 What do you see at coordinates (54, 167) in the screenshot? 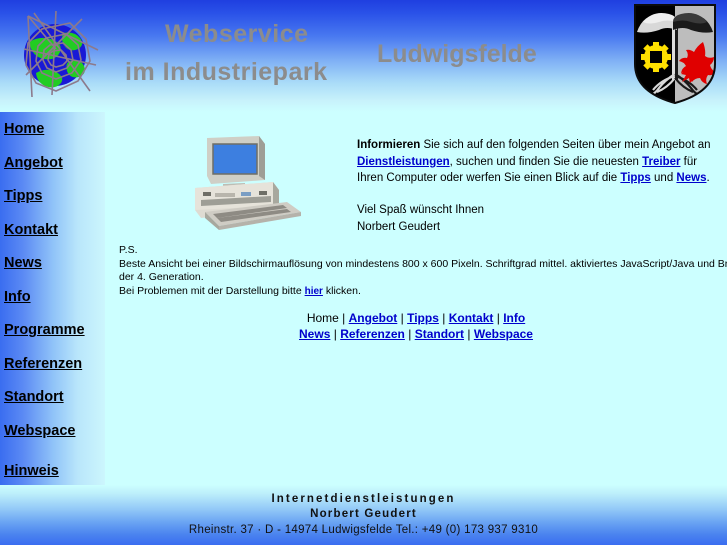
I see `sidebar-item-angebot: Angebot` at bounding box center [54, 167].